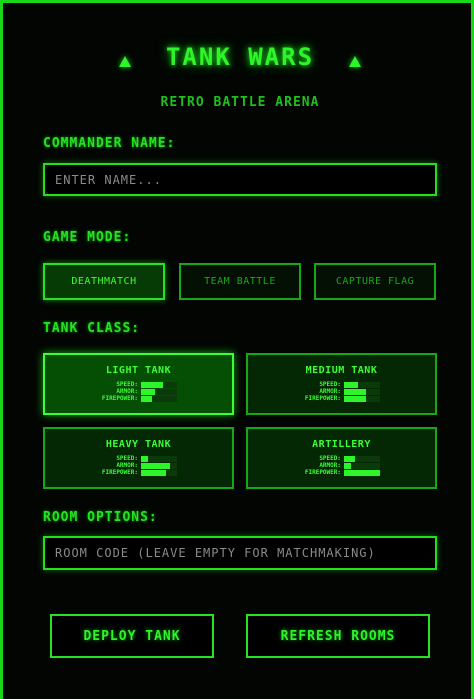  Describe the element at coordinates (341, 384) in the screenshot. I see `class-card-medium-tank: MEDIUM TANK SPEED: ARMOR: FIREPOWER:` at that location.